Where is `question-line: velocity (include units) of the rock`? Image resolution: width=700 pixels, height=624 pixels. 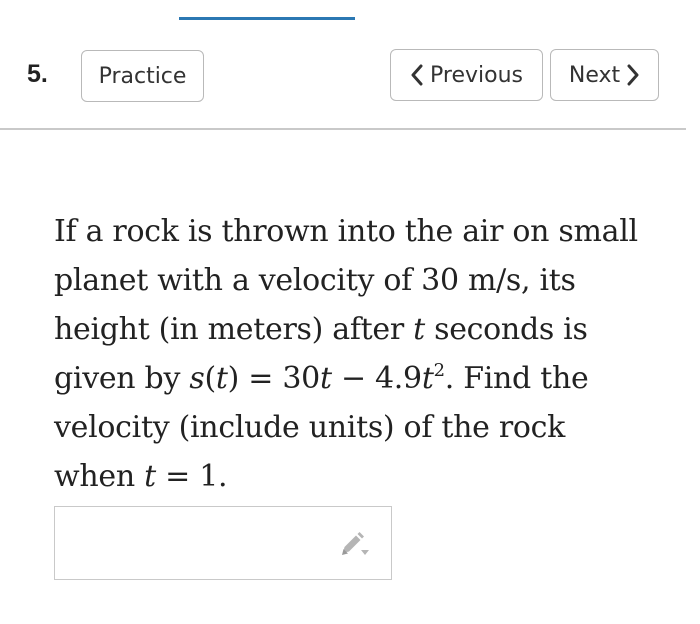 question-line: velocity (include units) of the rock is located at coordinates (354, 427).